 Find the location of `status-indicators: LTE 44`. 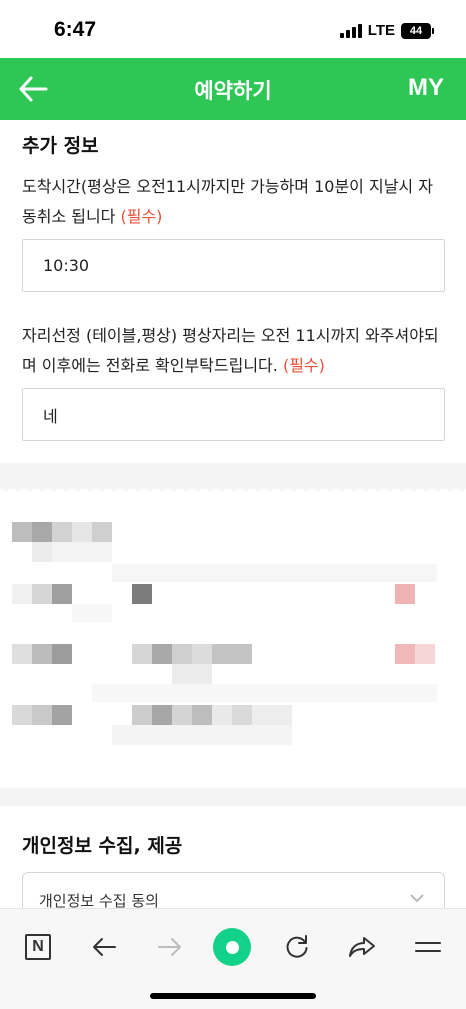

status-indicators: LTE 44 is located at coordinates (386, 30).